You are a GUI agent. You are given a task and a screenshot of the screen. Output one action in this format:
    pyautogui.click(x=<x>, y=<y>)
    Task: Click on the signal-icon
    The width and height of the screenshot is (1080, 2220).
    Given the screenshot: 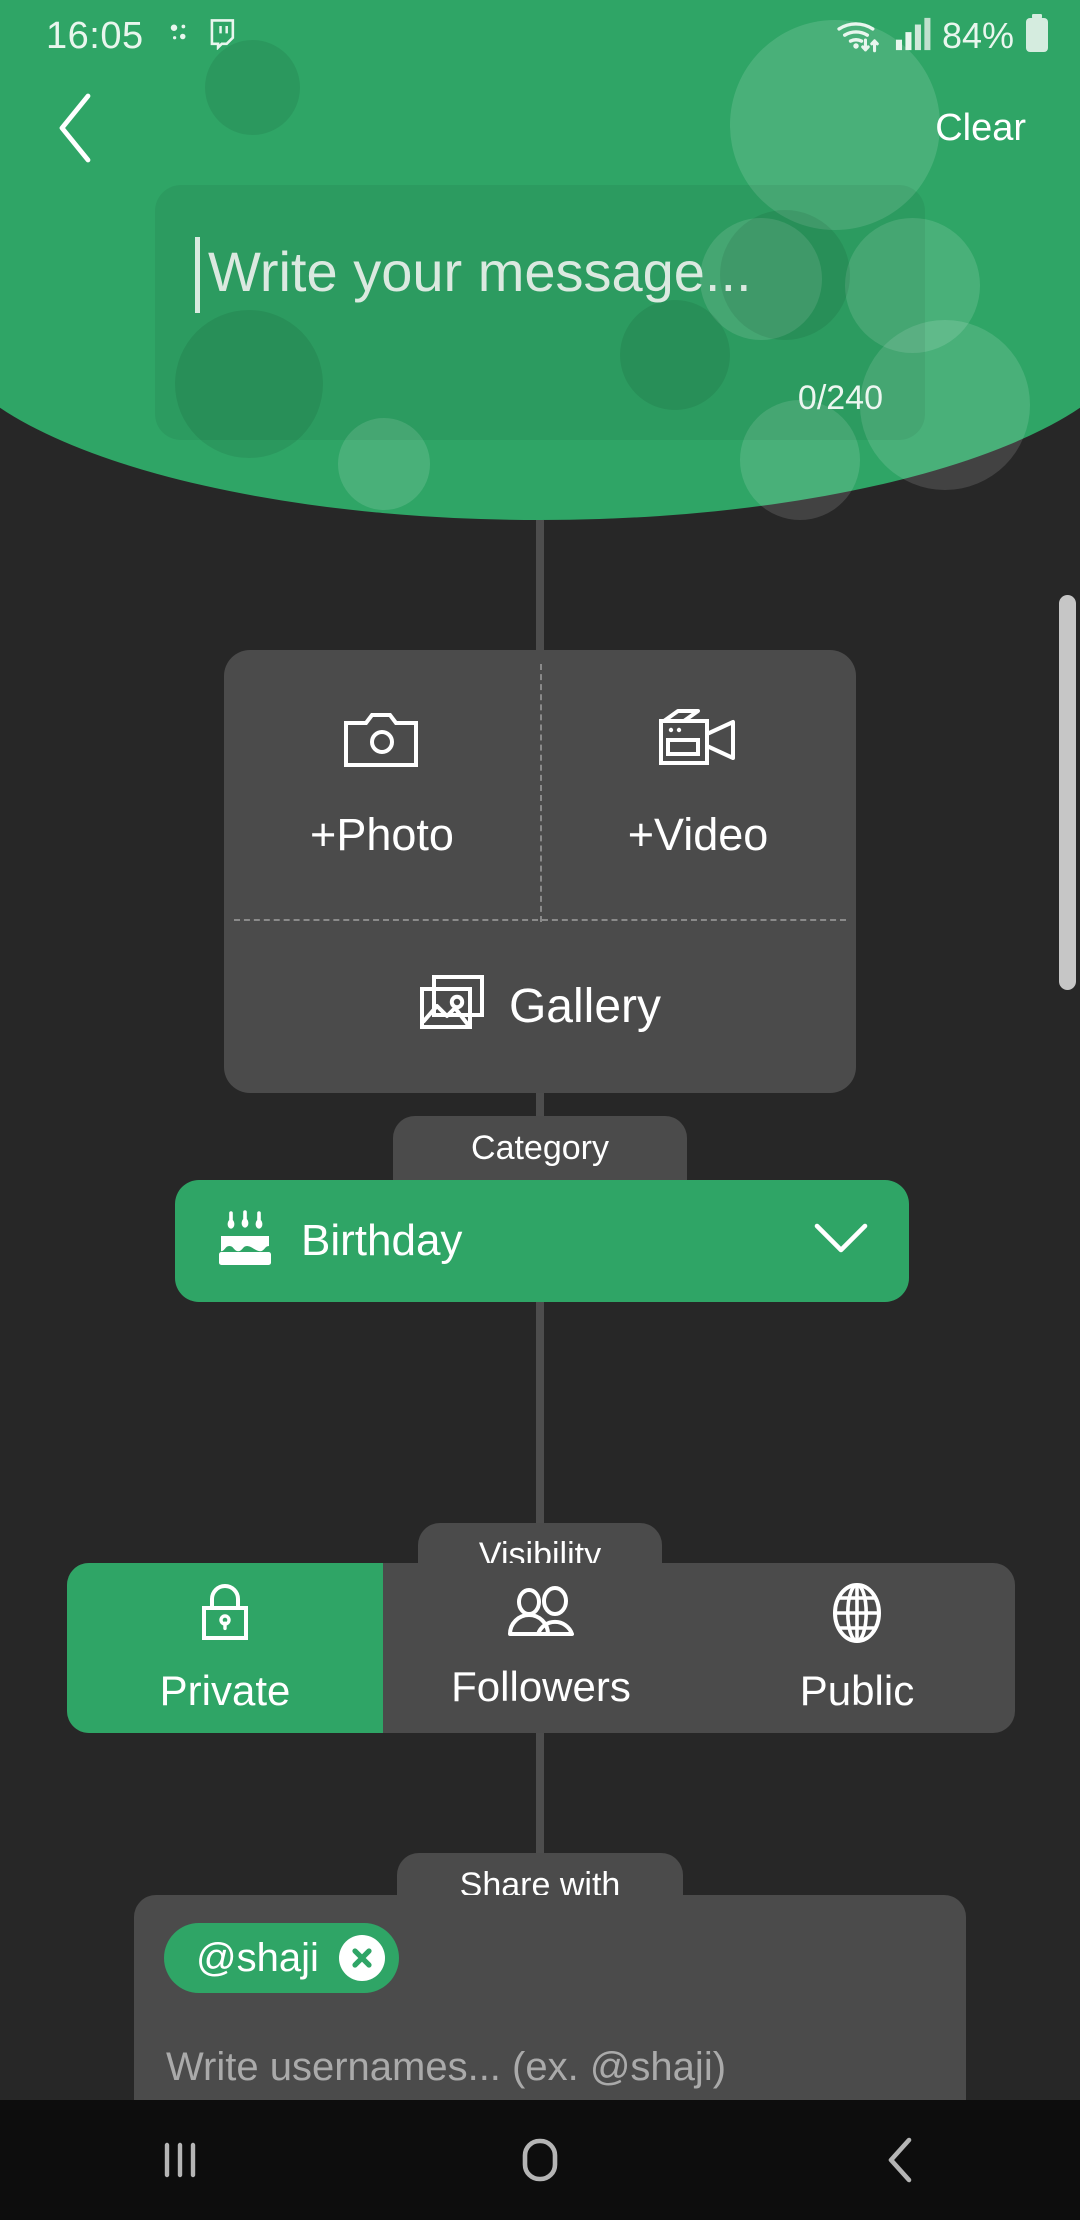 What is the action you would take?
    pyautogui.click(x=913, y=36)
    